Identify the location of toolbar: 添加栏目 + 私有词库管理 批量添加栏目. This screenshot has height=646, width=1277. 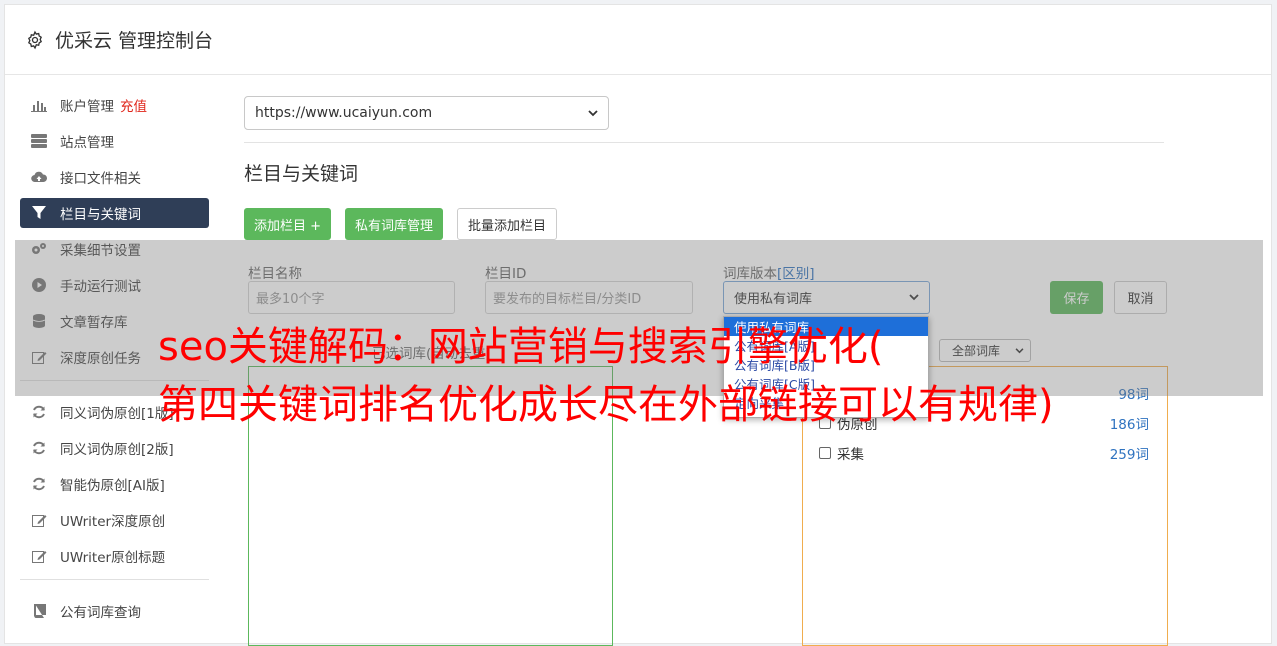
(704, 224).